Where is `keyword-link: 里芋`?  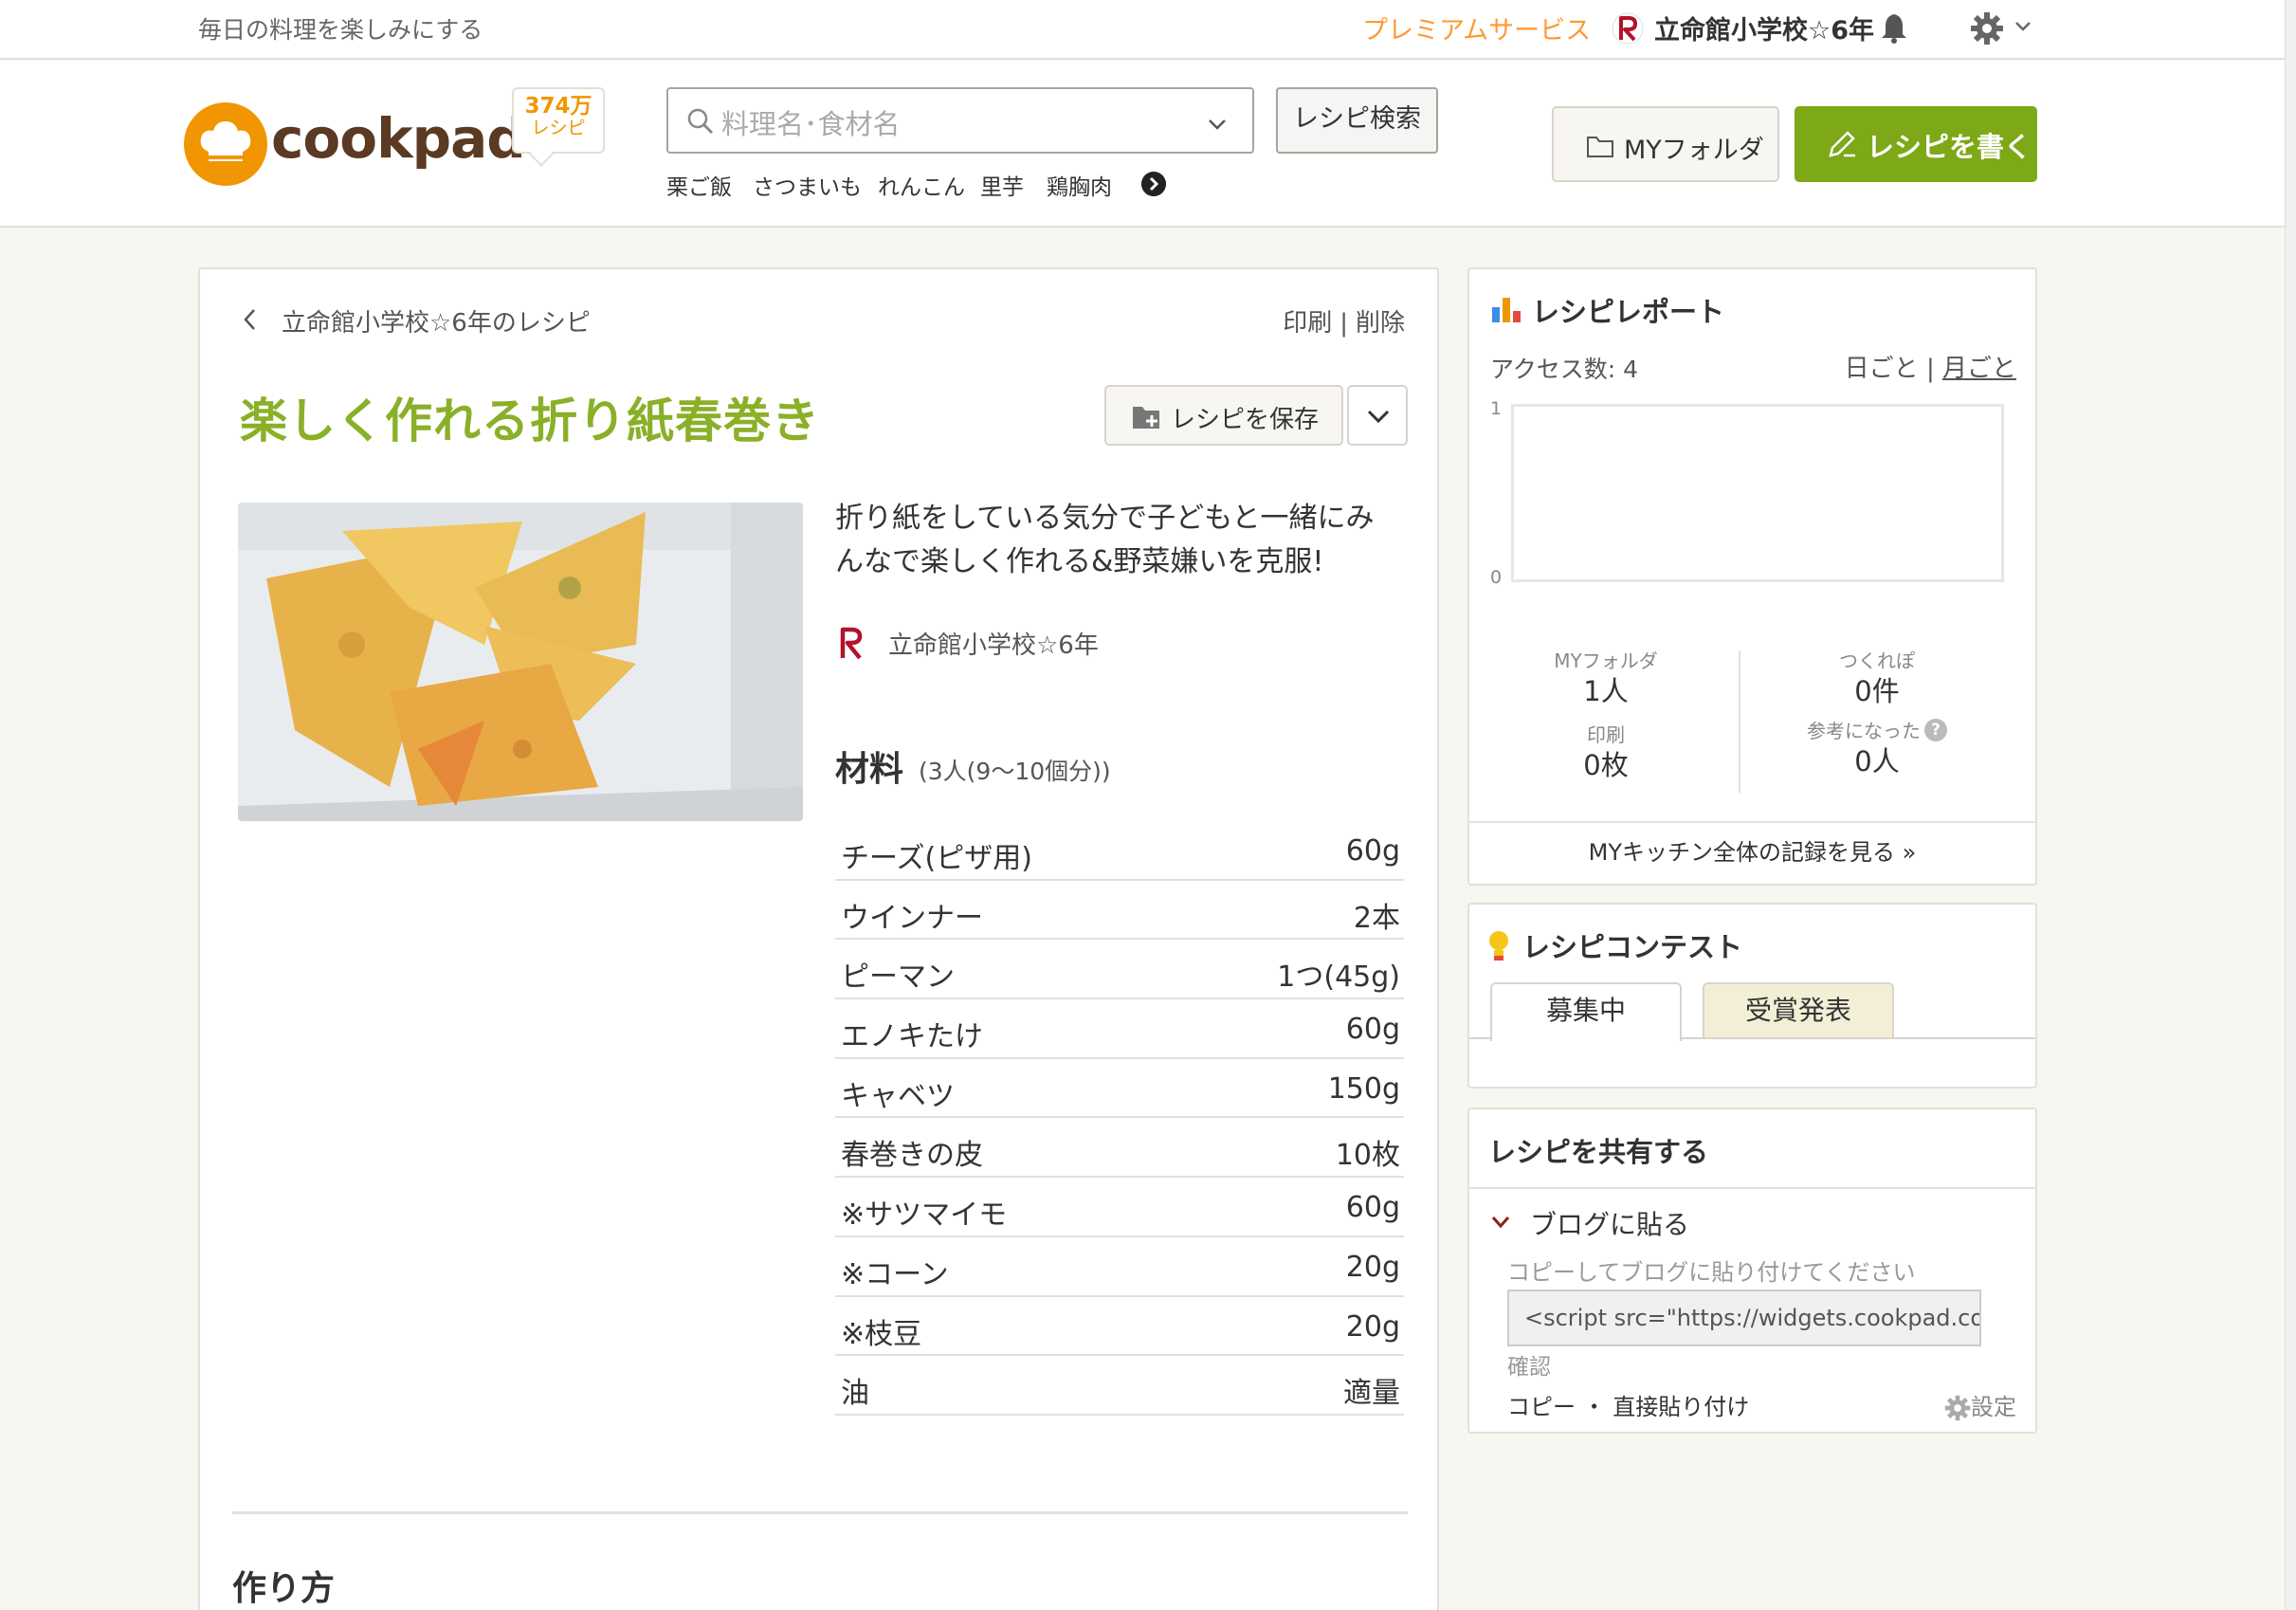
keyword-link: 里芋 is located at coordinates (1002, 185).